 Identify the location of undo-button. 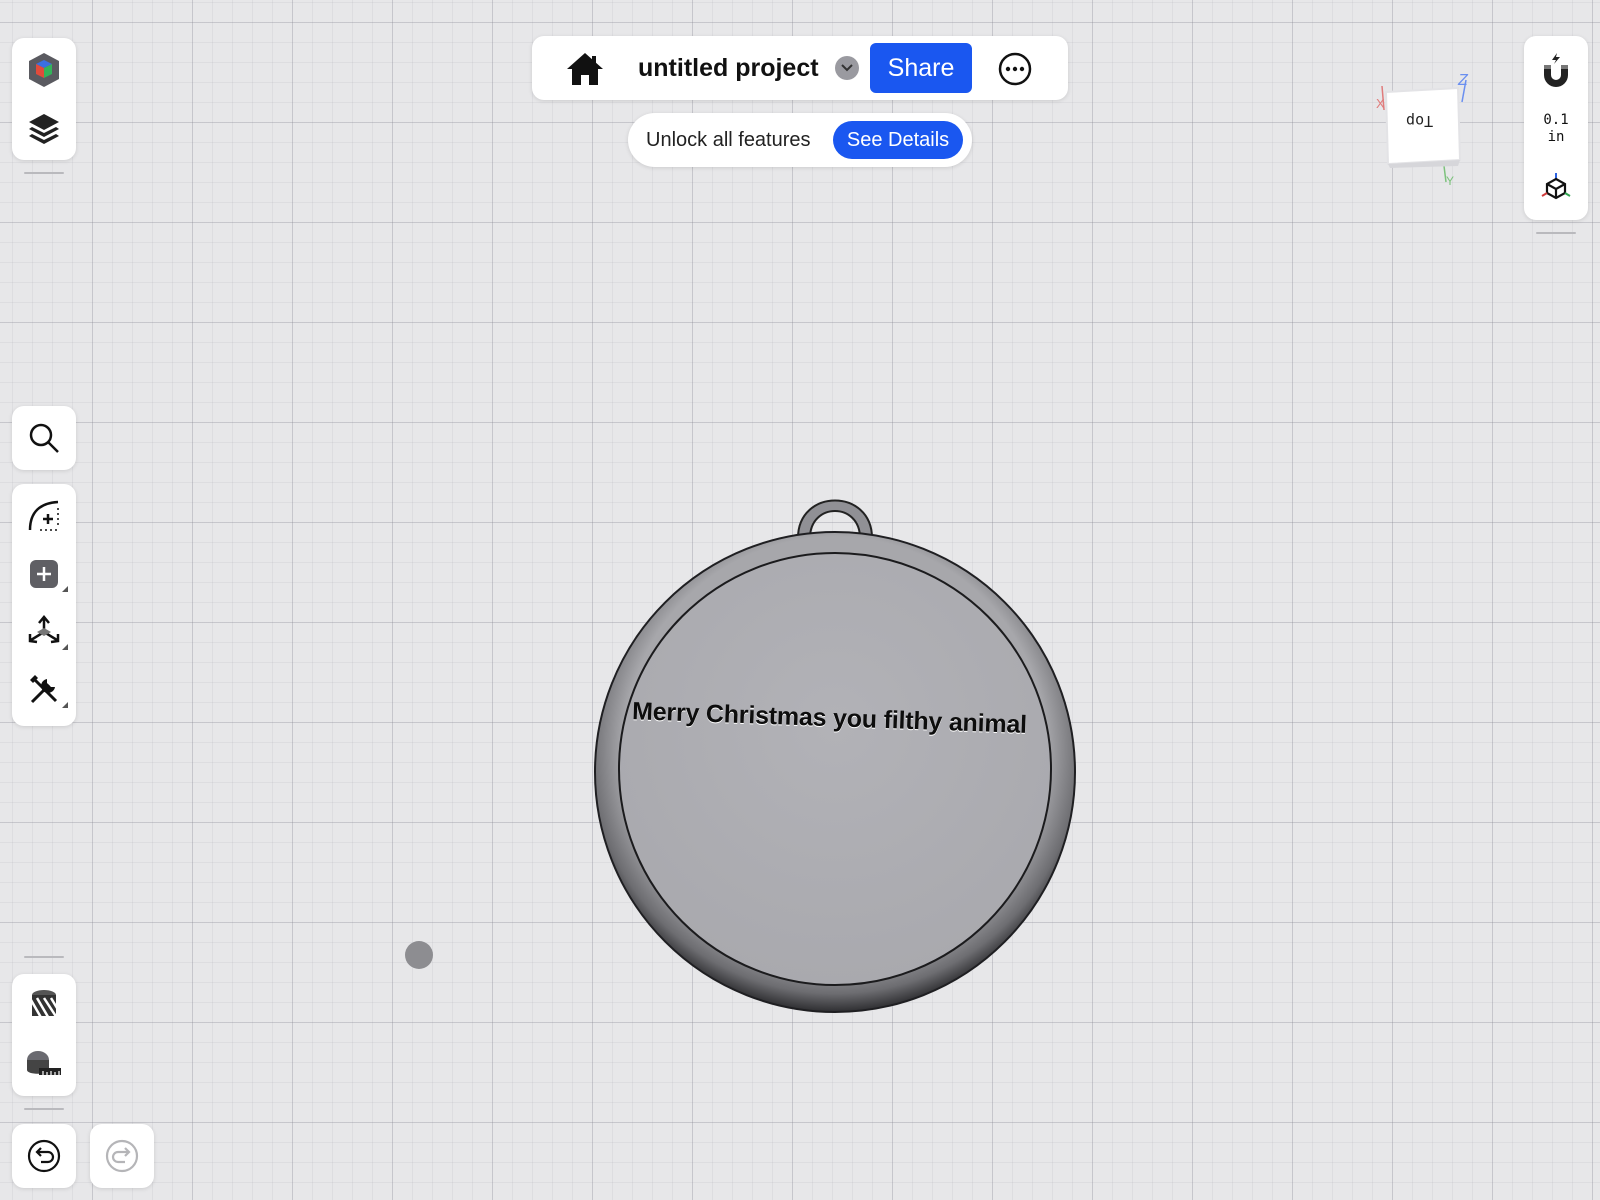
(44, 1156).